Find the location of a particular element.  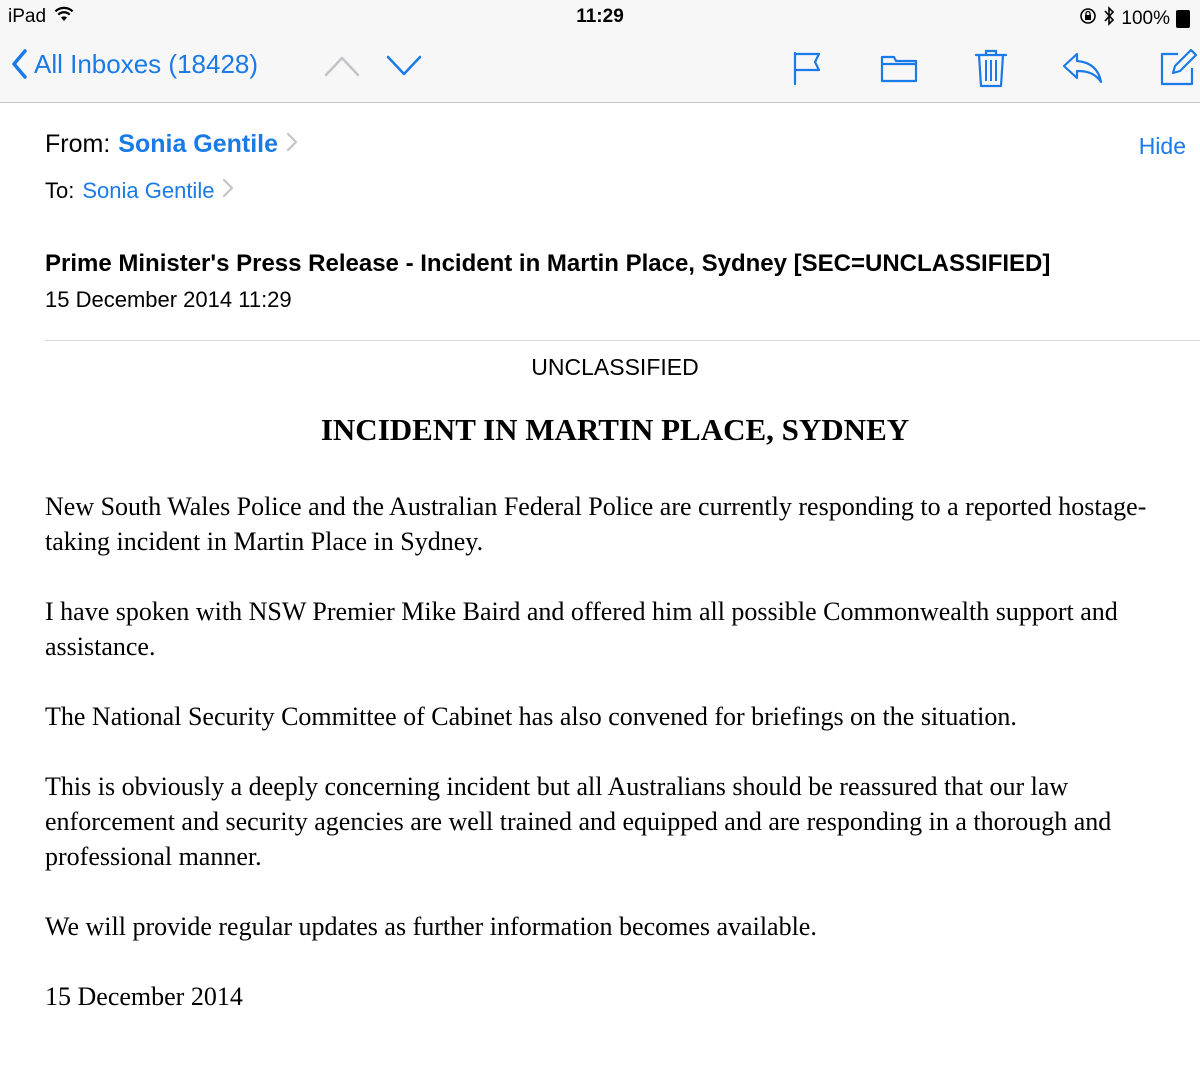

all-inboxes-back-button: All Inboxes (18428) is located at coordinates (134, 64).